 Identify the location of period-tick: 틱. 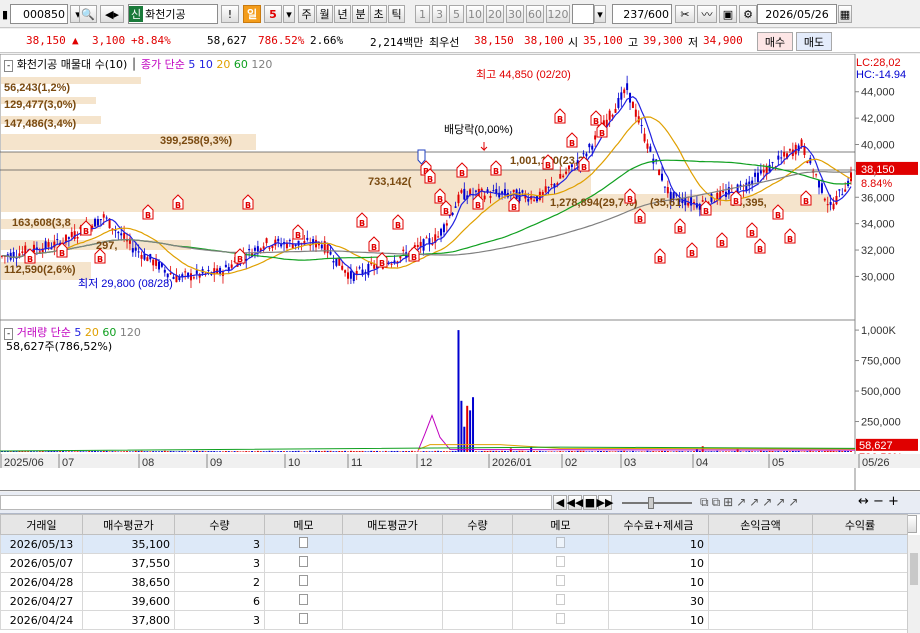
(396, 14).